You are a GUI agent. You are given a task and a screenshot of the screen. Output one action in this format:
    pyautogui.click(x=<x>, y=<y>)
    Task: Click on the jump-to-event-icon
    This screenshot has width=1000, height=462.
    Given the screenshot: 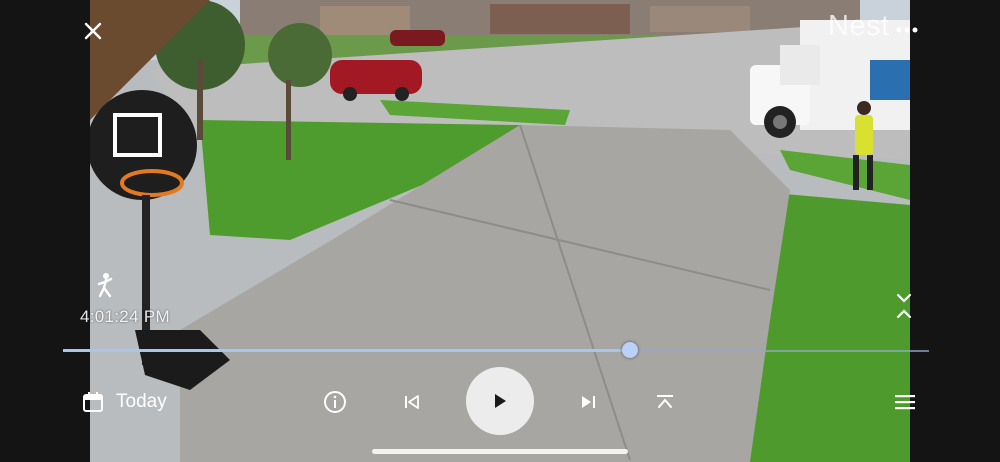 What is the action you would take?
    pyautogui.click(x=904, y=306)
    